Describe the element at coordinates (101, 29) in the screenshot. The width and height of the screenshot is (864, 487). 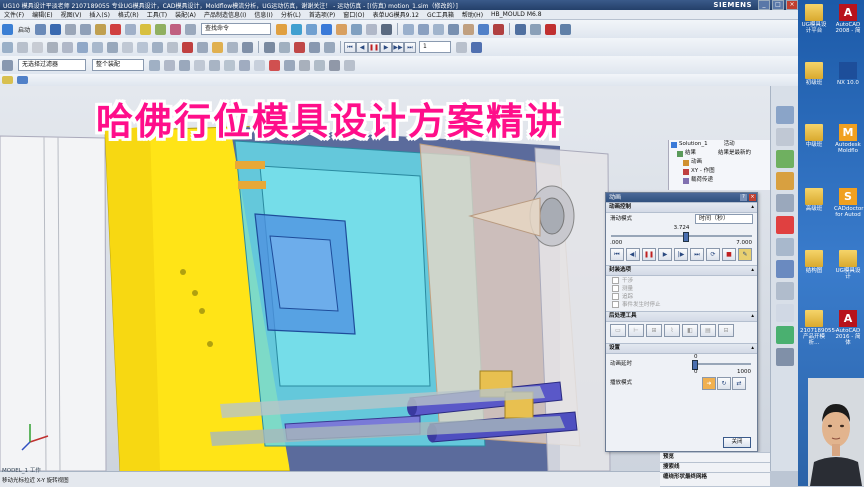
I see `paste-icon` at that location.